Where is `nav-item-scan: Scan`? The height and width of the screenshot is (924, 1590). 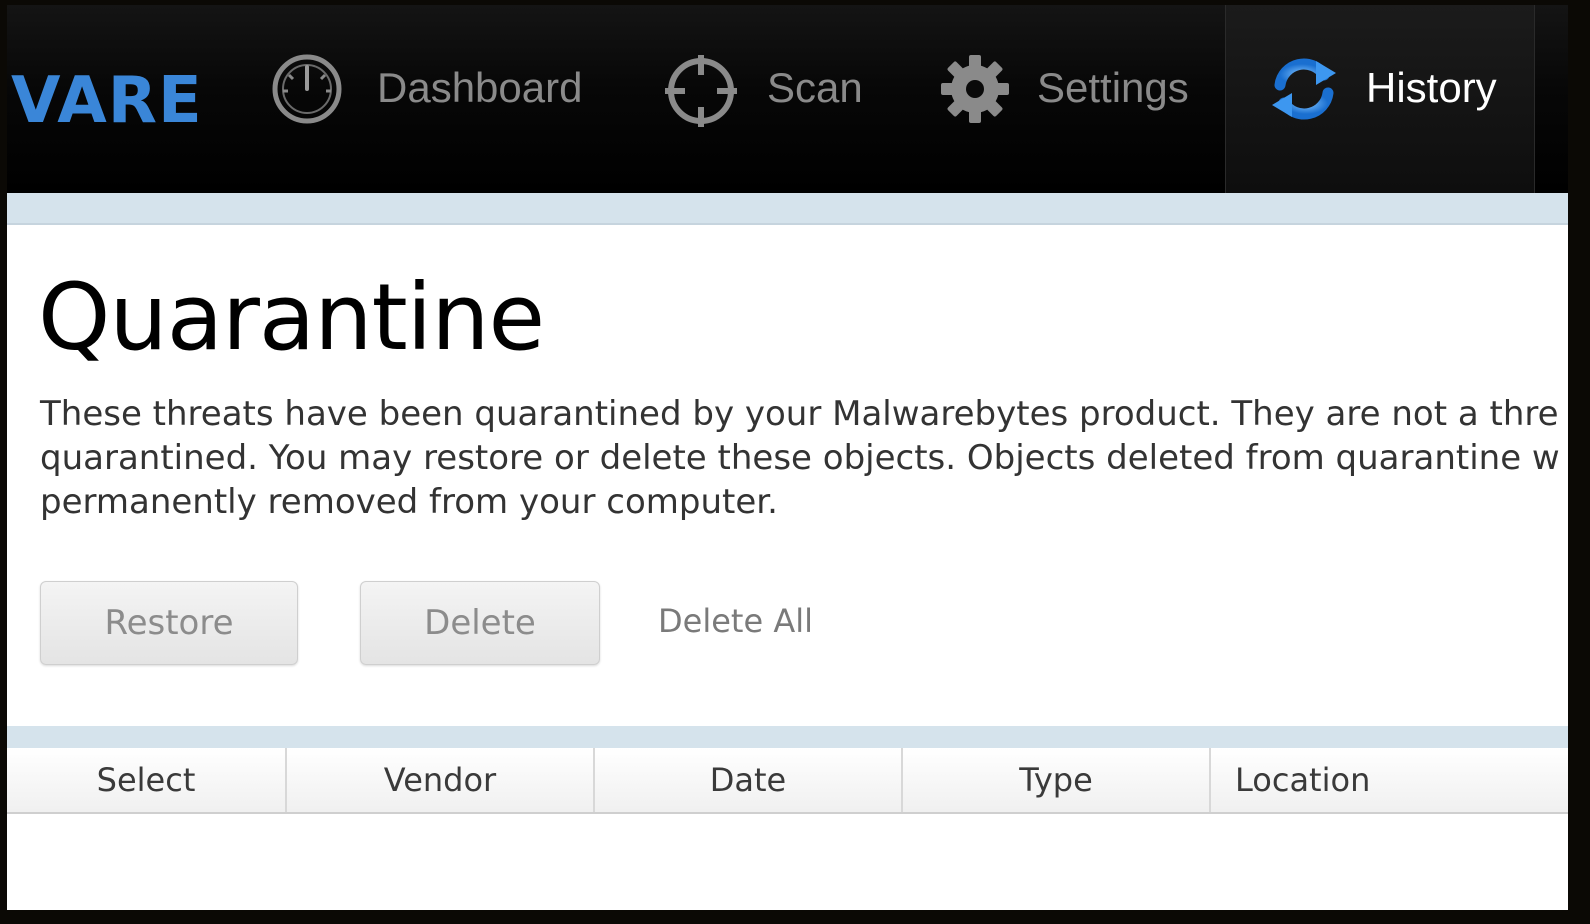
nav-item-scan: Scan is located at coordinates (783, 99).